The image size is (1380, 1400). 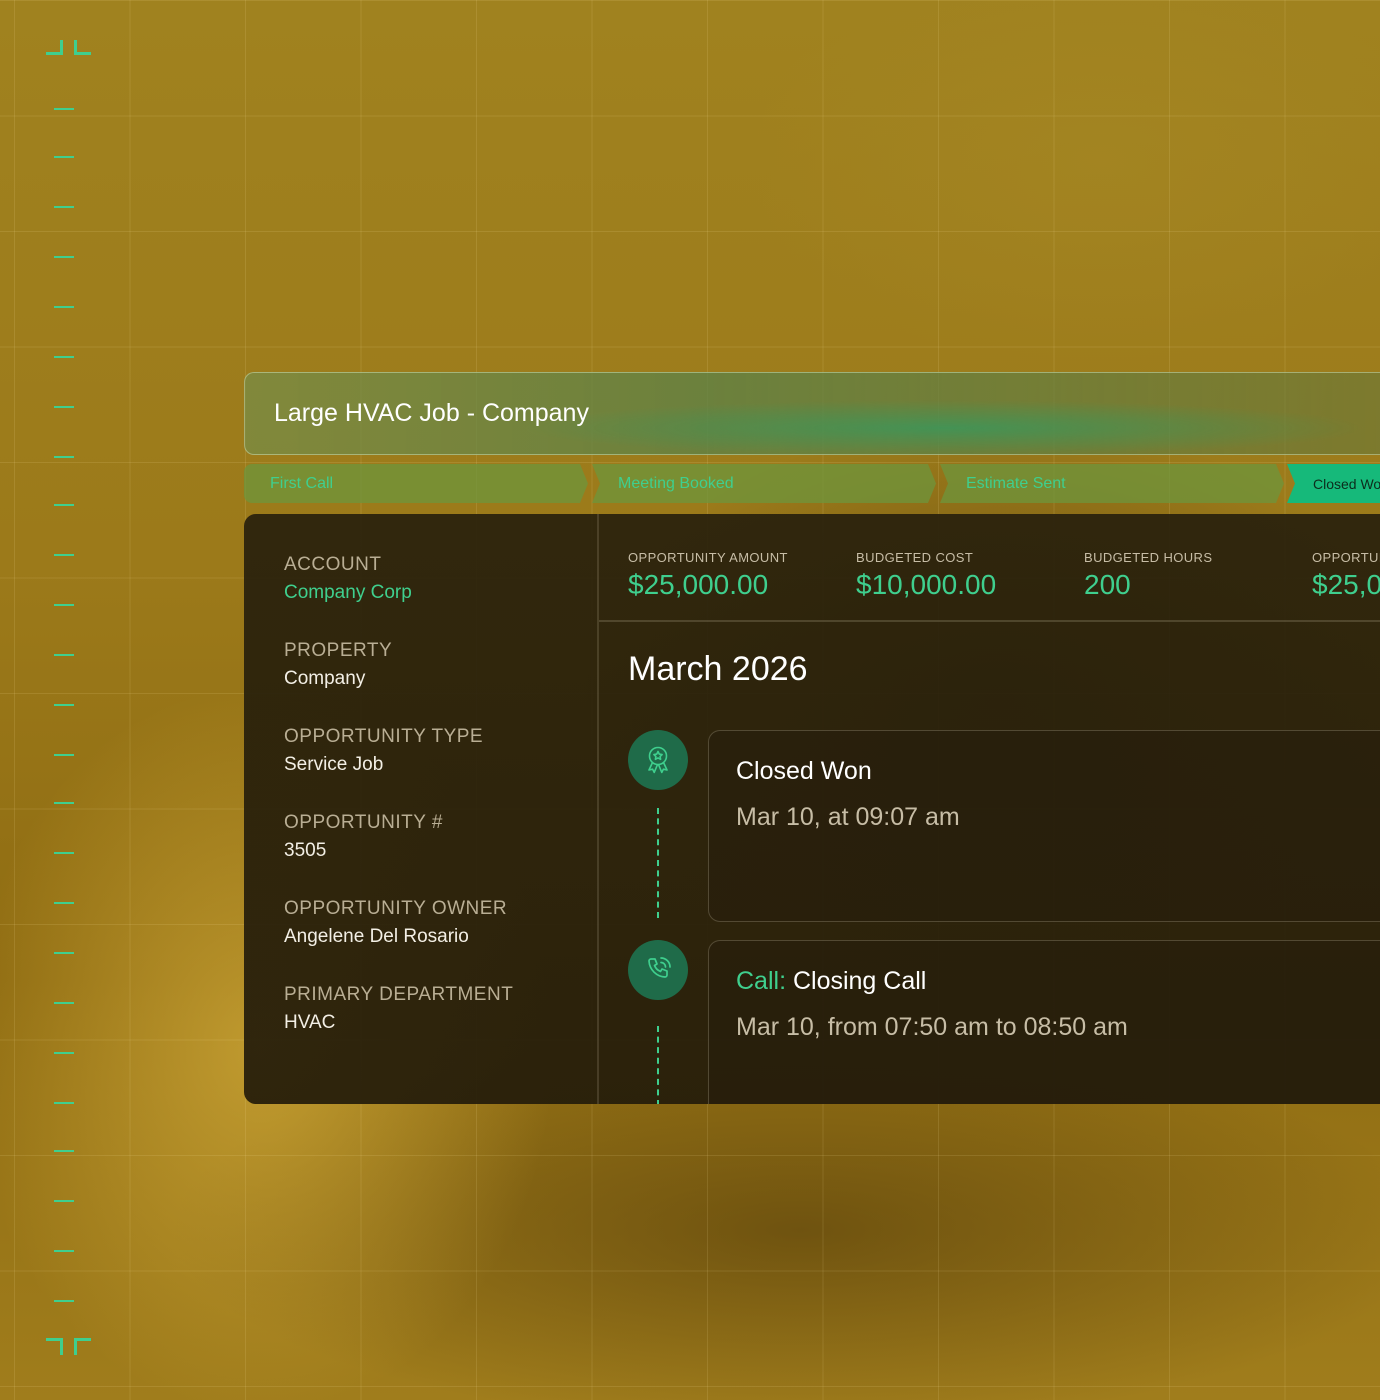 What do you see at coordinates (376, 936) in the screenshot?
I see `field-value: Angelene Del Rosario` at bounding box center [376, 936].